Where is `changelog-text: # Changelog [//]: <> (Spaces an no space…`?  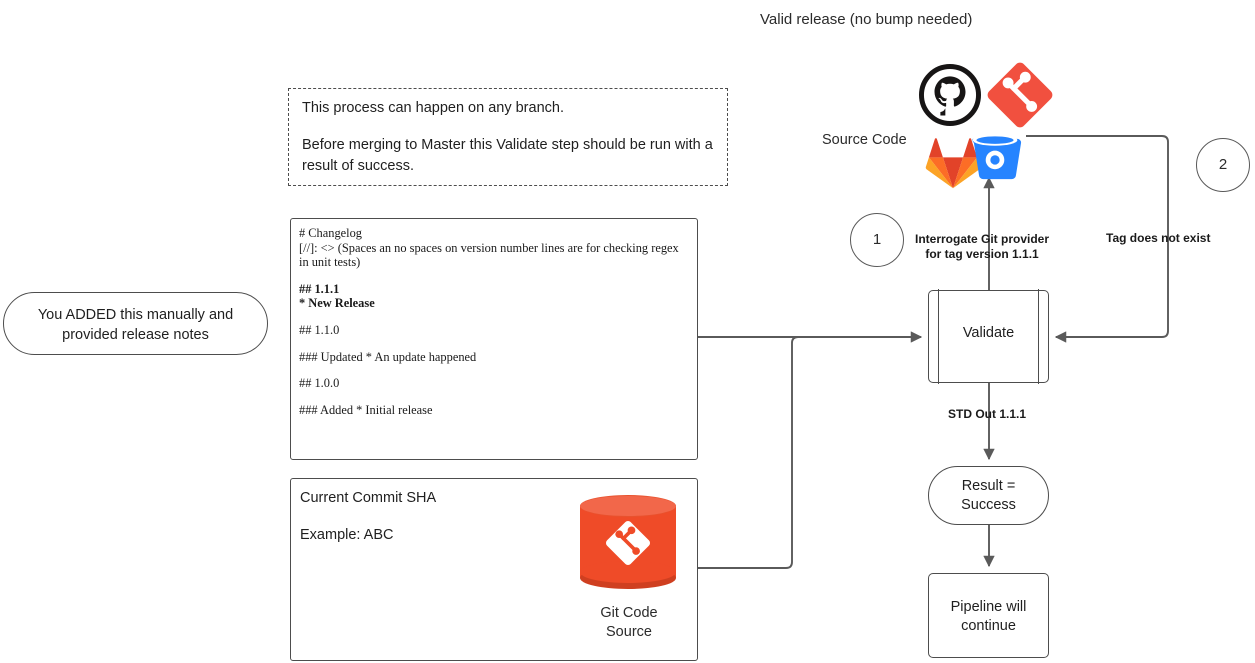
changelog-text: # Changelog [//]: <> (Spaces an no space… is located at coordinates (495, 321).